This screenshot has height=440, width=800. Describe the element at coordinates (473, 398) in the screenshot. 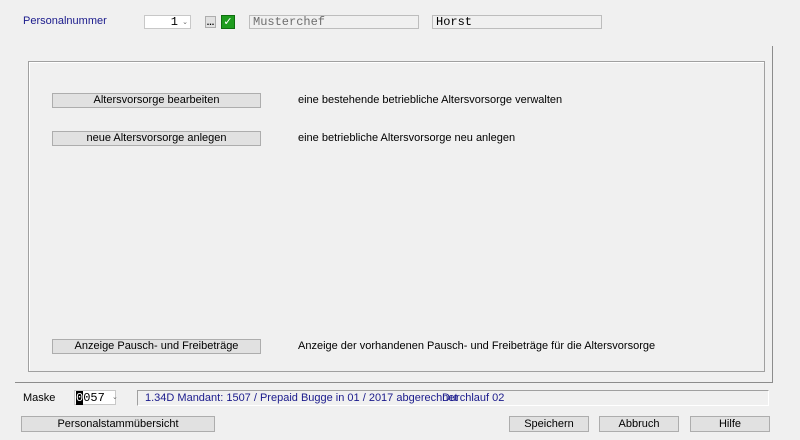

I see `durchlauf-status: Durchlauf 02` at that location.